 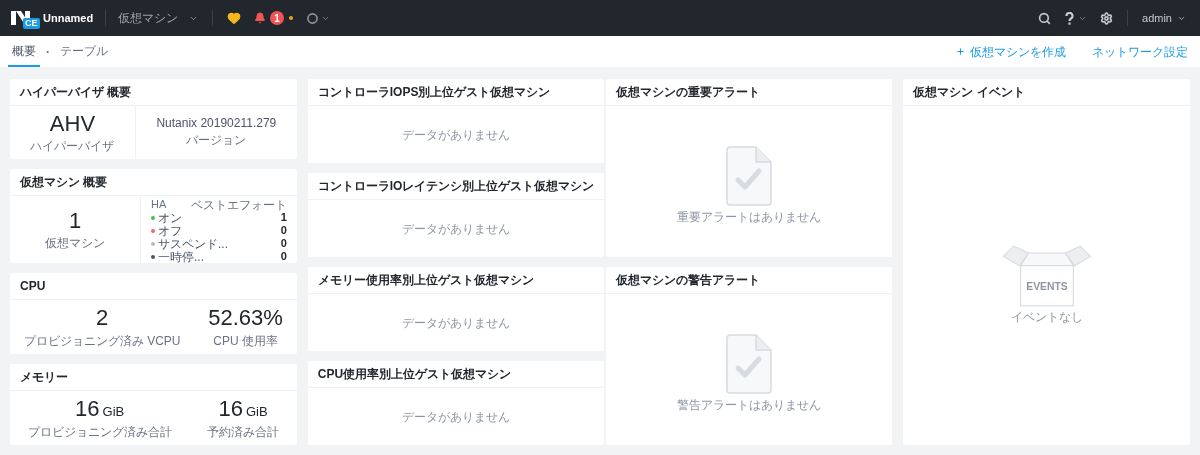 I want to click on widget-title: コントローラIOPS別上位ゲスト仮想マシン, so click(x=434, y=92).